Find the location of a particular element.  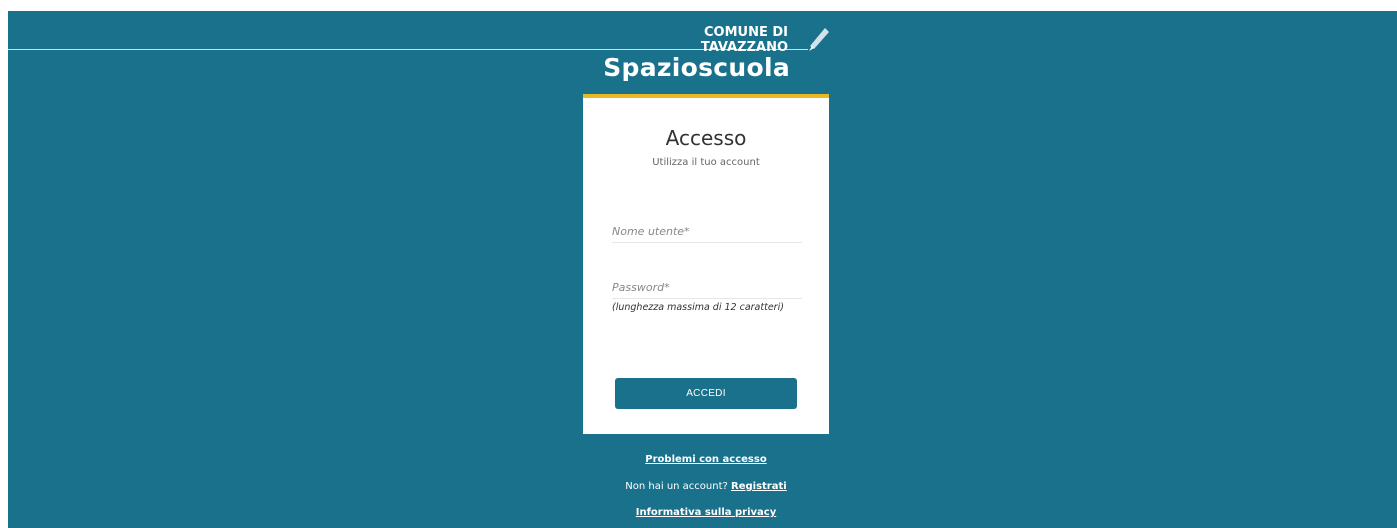

register-link: Registrati is located at coordinates (759, 486).